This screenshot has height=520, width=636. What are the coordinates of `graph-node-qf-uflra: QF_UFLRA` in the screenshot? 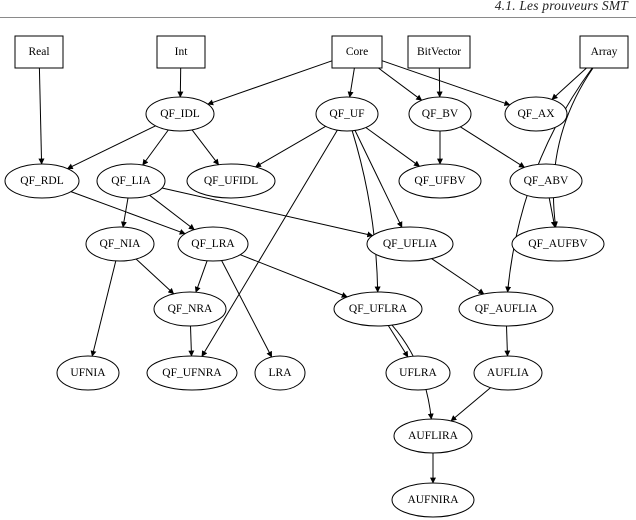 It's located at (378, 309).